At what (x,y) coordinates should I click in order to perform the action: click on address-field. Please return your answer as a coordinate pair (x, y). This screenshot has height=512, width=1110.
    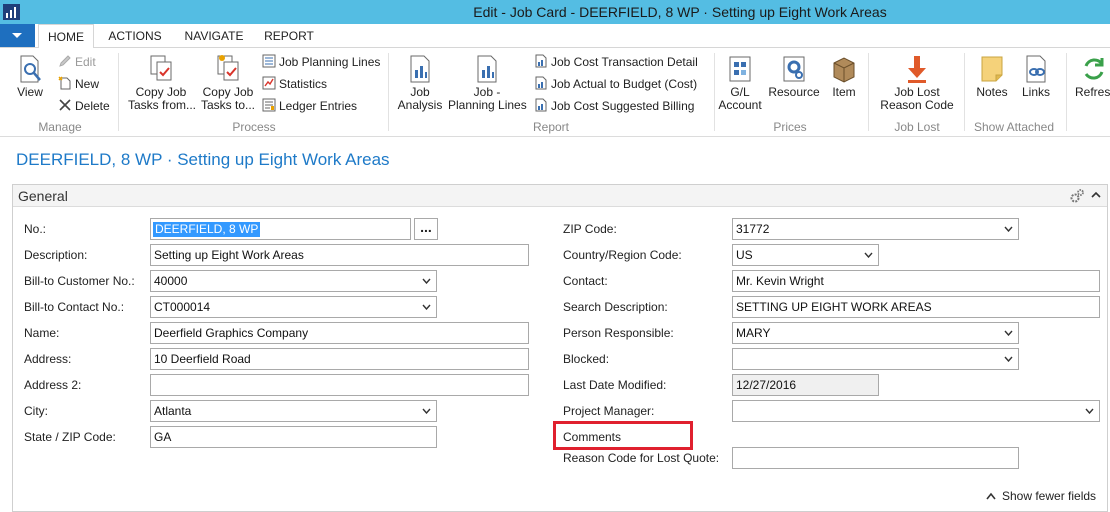
    Looking at the image, I should click on (339, 359).